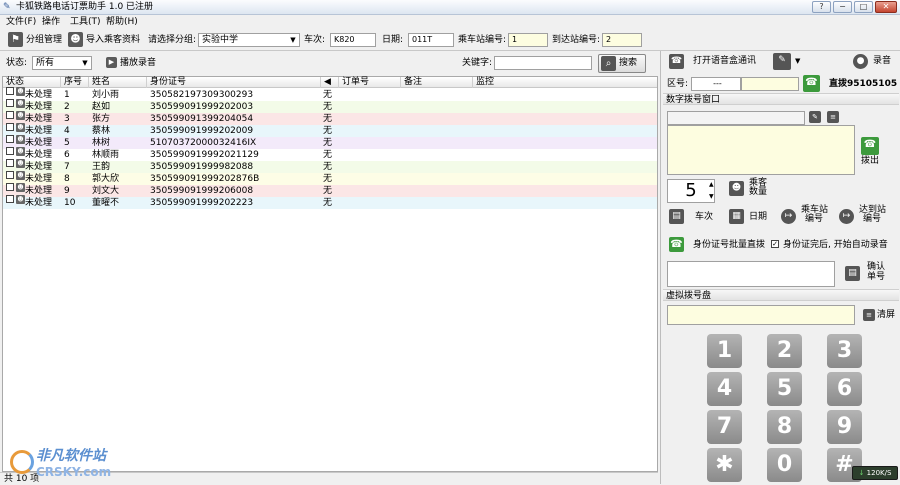 This screenshot has height=485, width=900. I want to click on date-button: 日期, so click(758, 217).